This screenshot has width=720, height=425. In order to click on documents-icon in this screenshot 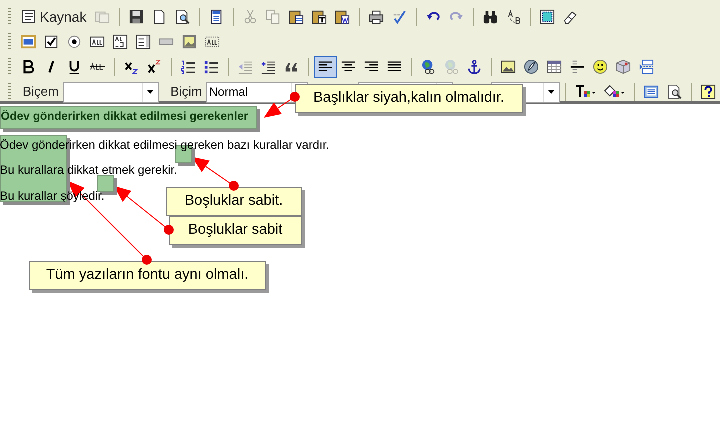, I will do `click(102, 17)`.